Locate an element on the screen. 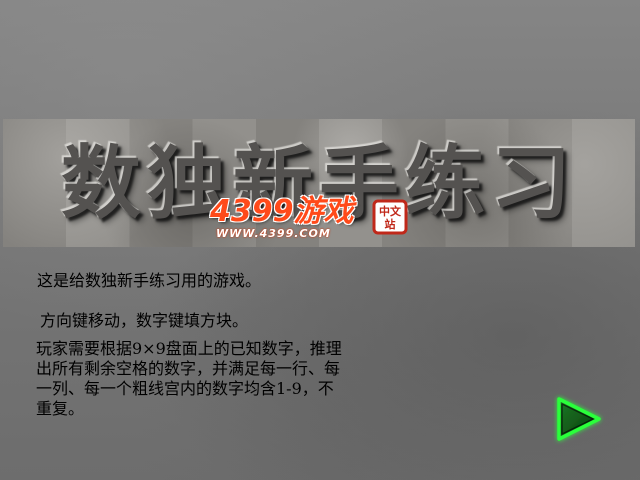 The height and width of the screenshot is (480, 640). controls-line: 方向键移动，数字键填方块。 is located at coordinates (144, 320).